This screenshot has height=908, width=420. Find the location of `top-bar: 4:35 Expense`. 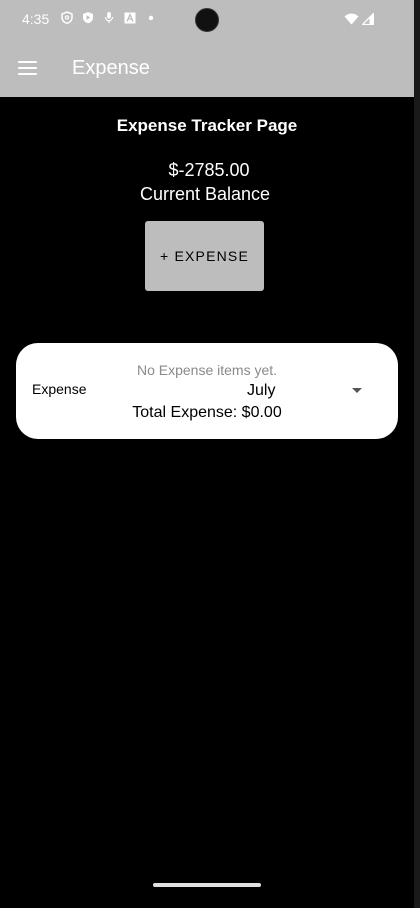

top-bar: 4:35 Expense is located at coordinates (207, 48).